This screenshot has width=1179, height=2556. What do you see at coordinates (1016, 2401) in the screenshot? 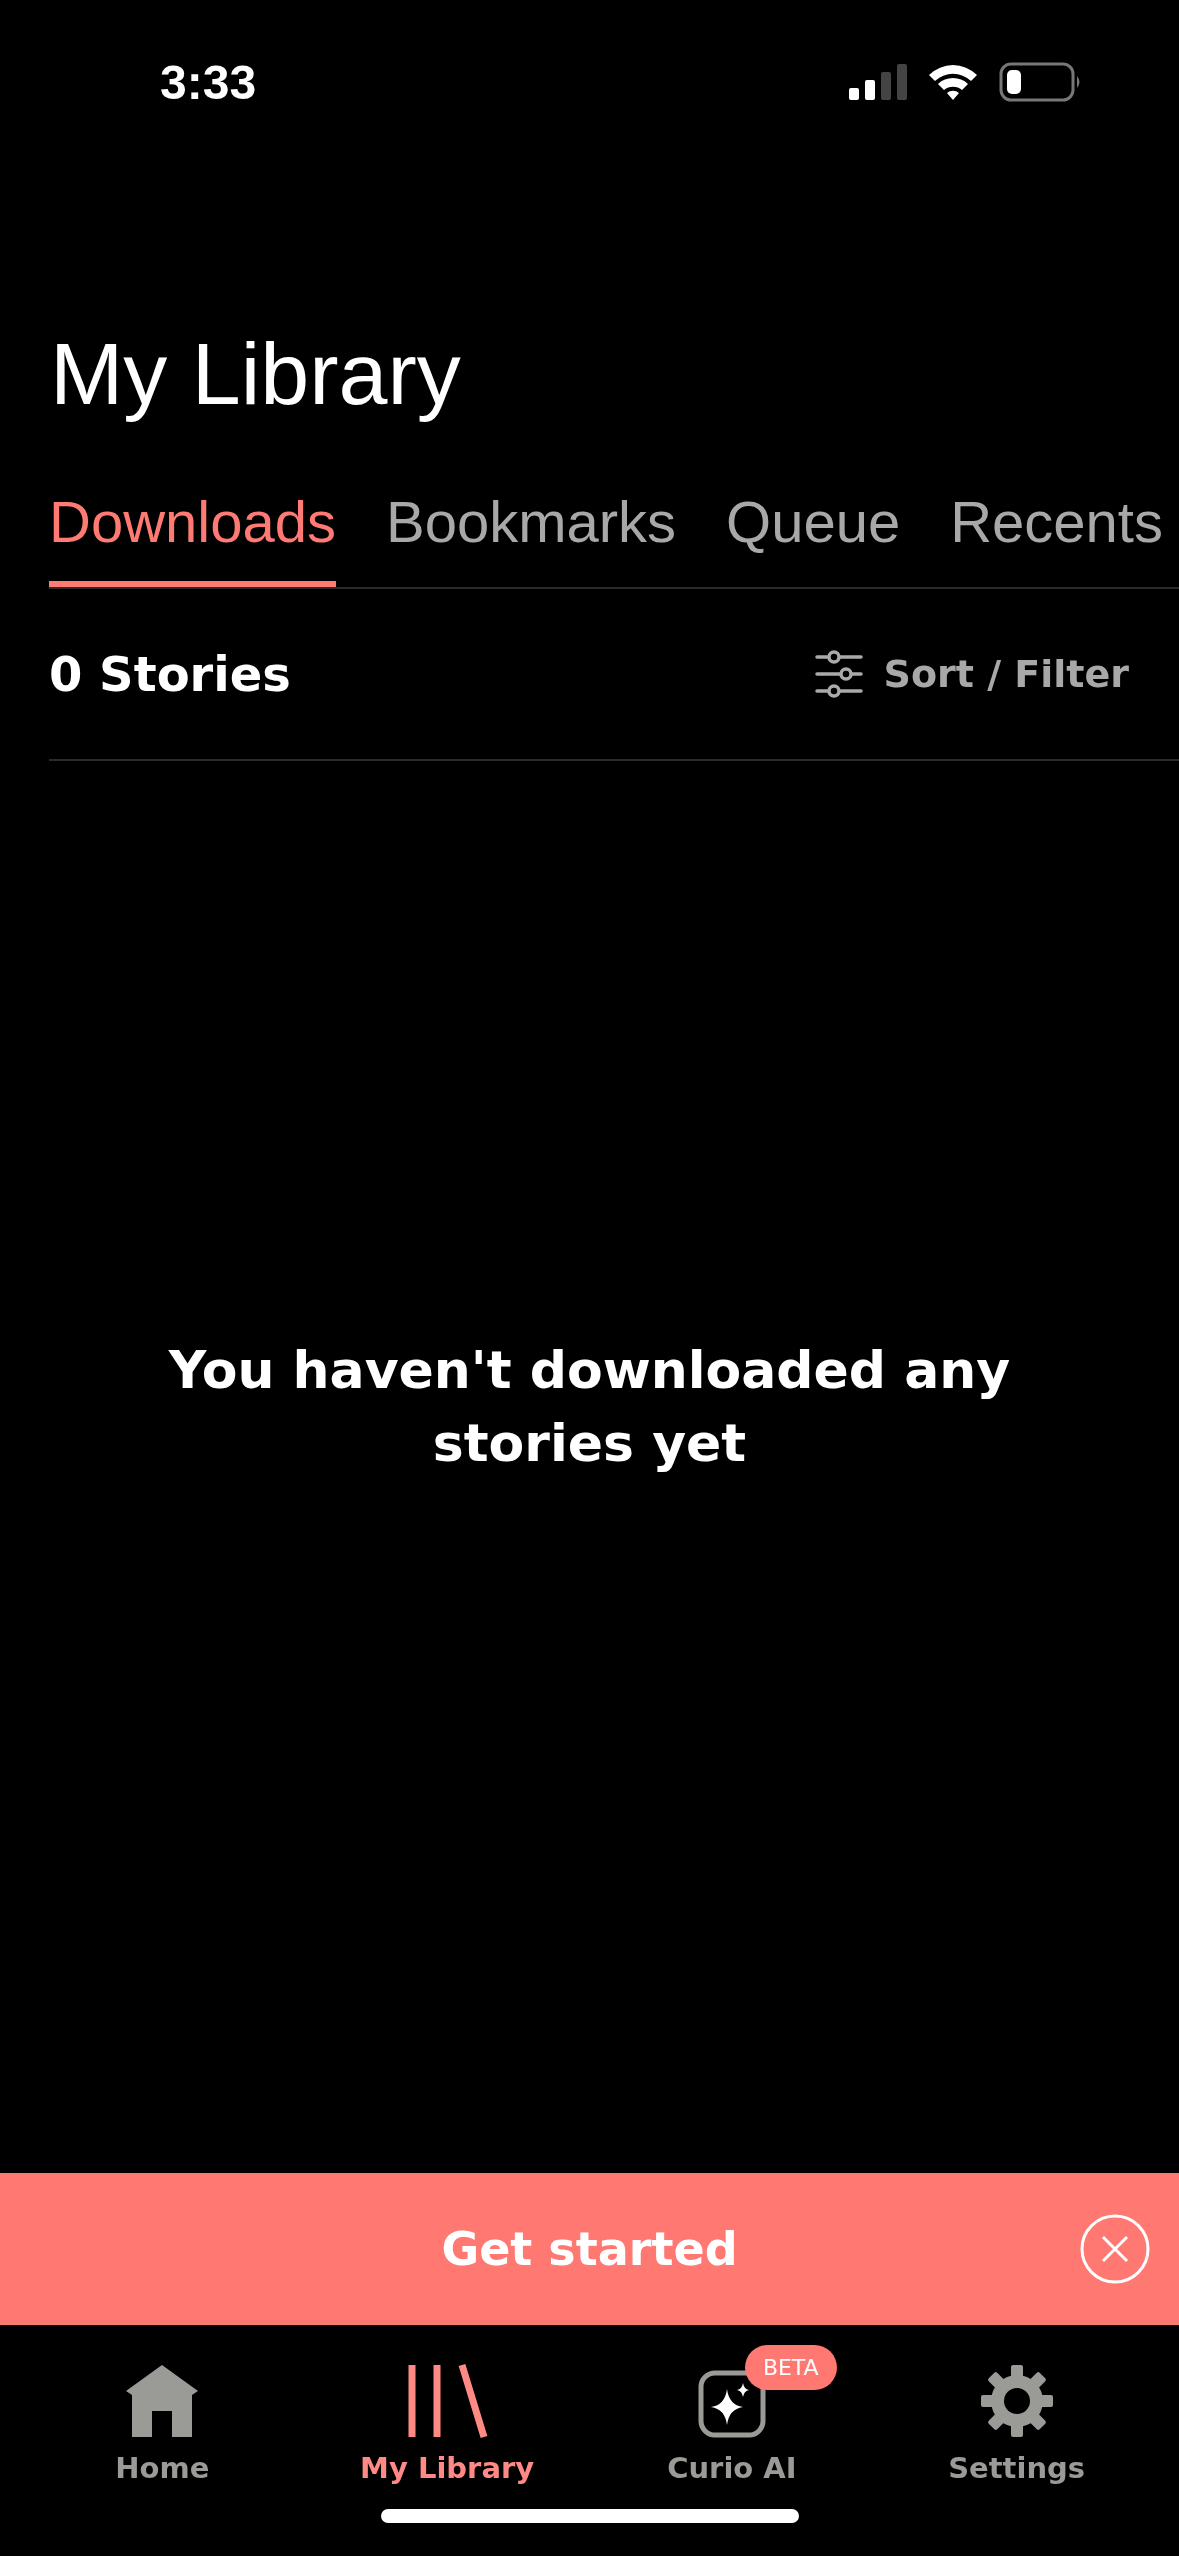
I see `gear-icon` at bounding box center [1016, 2401].